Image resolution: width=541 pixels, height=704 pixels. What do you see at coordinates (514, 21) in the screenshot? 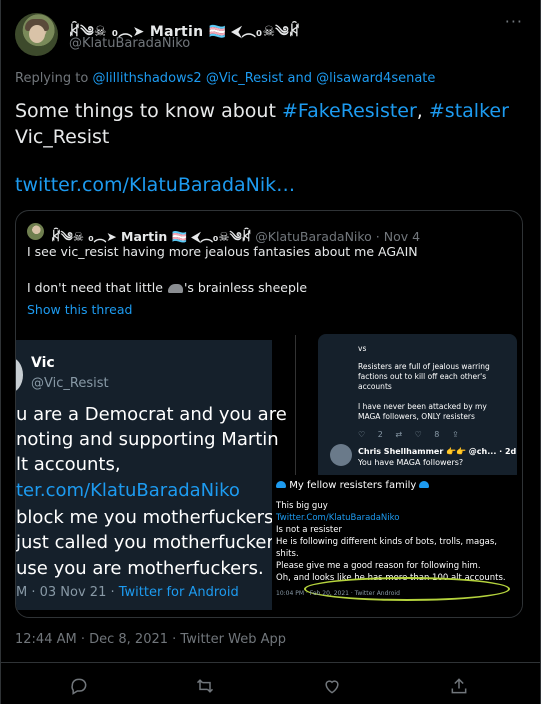
I see `more-options-icon: ···` at bounding box center [514, 21].